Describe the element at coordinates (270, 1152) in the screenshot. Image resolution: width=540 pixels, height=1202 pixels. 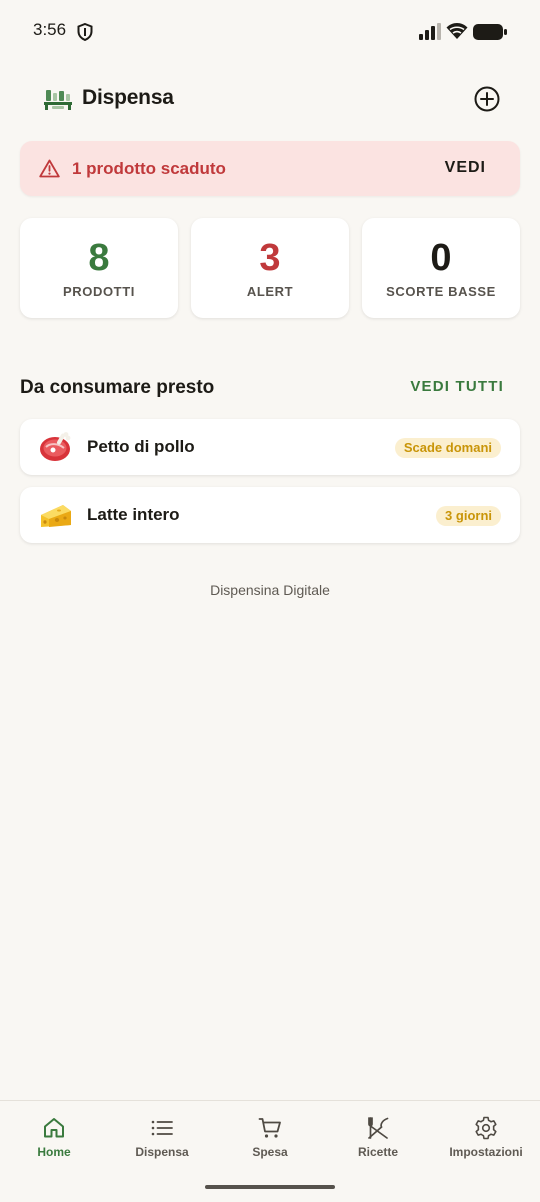
I see `nav-label: Spesa` at that location.